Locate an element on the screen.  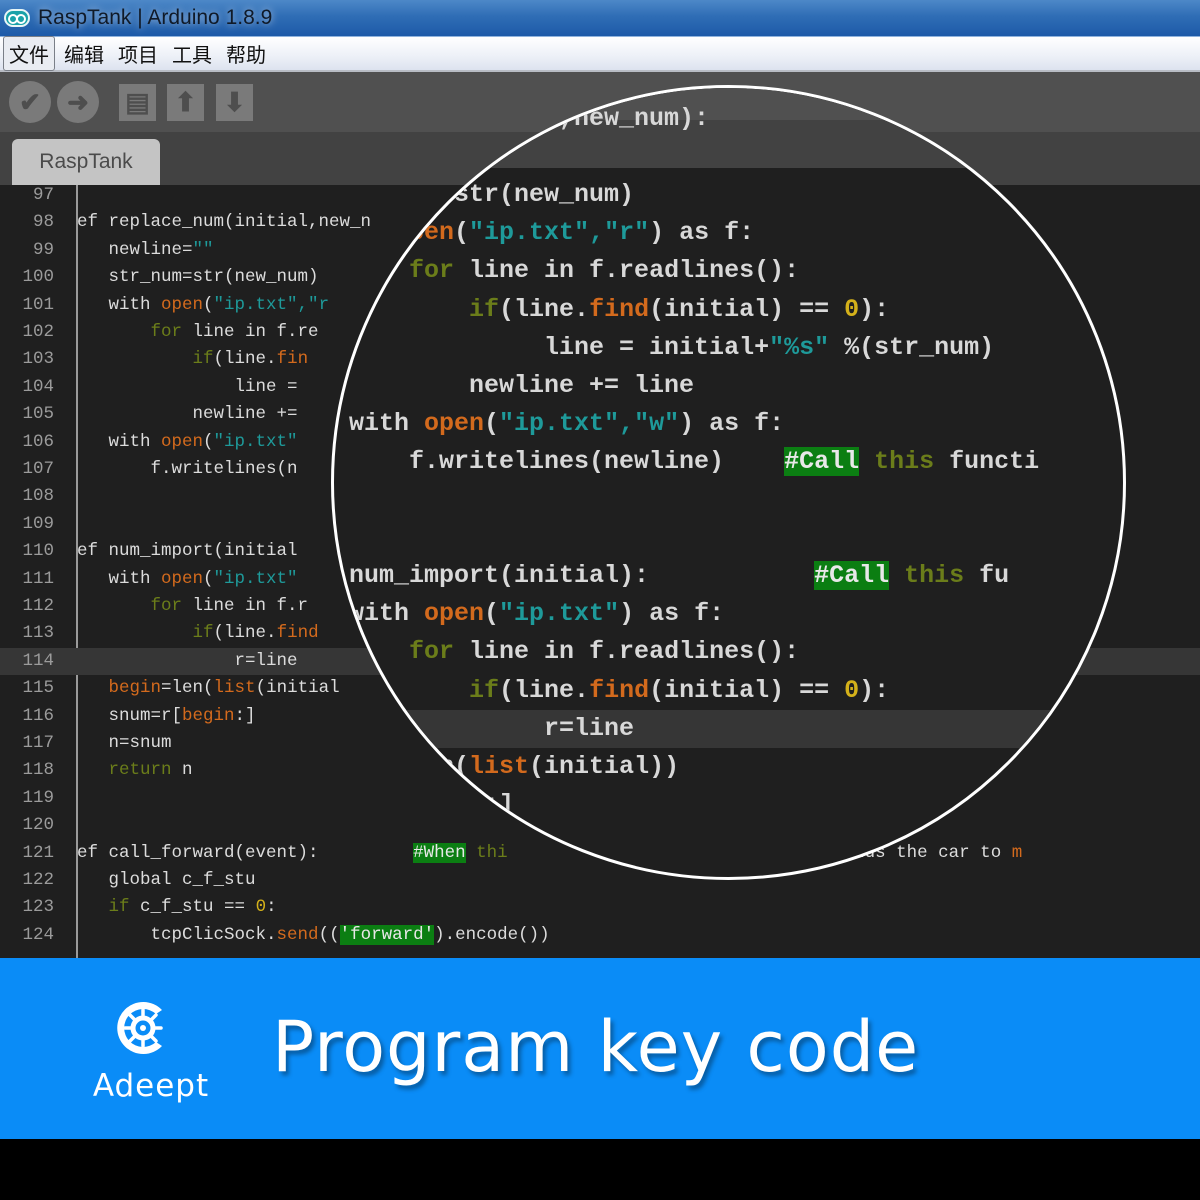
code-text: if c_f_stu == 0: is located at coordinates (177, 907).